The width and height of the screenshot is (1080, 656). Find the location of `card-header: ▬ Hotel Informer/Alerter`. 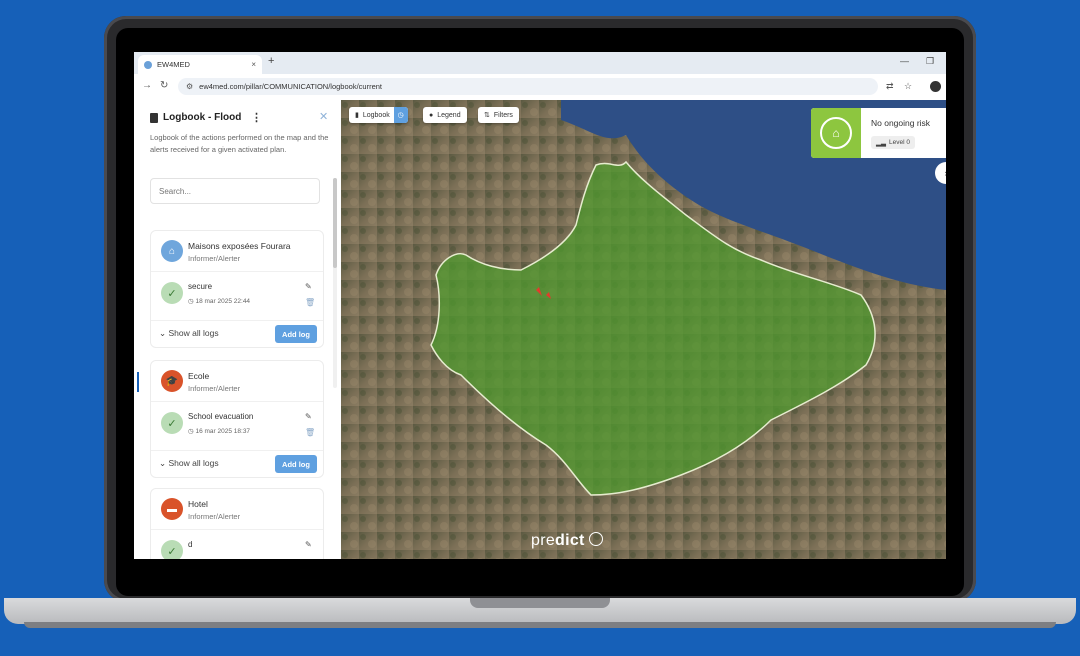

card-header: ▬ Hotel Informer/Alerter is located at coordinates (237, 509).